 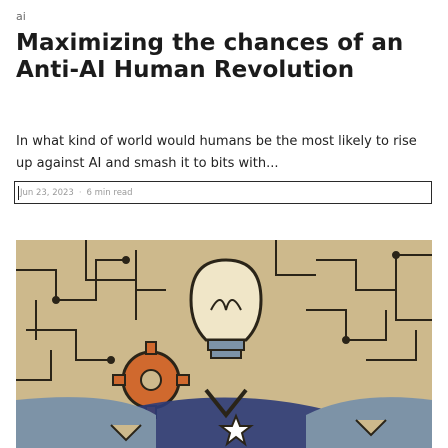 I want to click on text-cursor, so click(x=18, y=192).